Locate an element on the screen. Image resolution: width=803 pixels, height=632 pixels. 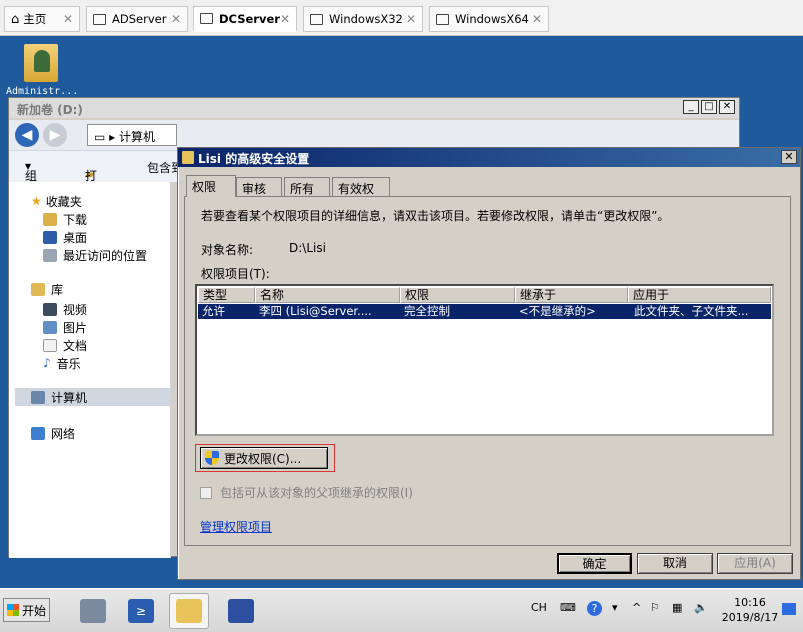
nav-label: 桌面 is located at coordinates (75, 237).